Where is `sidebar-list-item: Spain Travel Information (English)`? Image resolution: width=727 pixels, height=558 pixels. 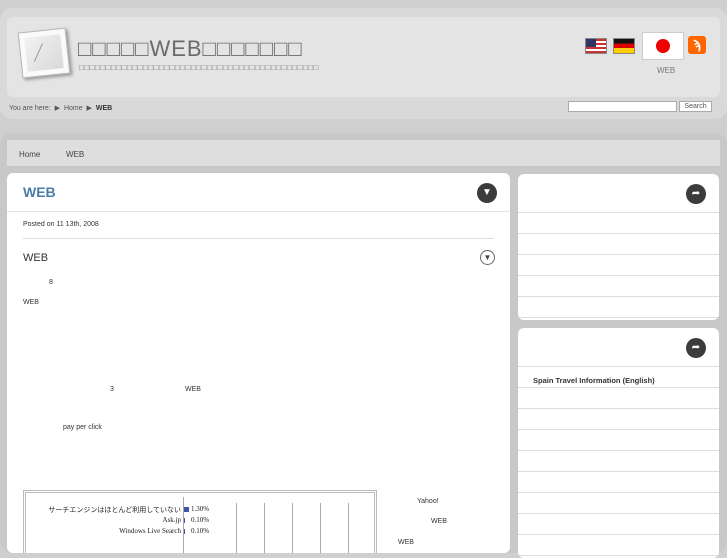 sidebar-list-item: Spain Travel Information (English) is located at coordinates (618, 377).